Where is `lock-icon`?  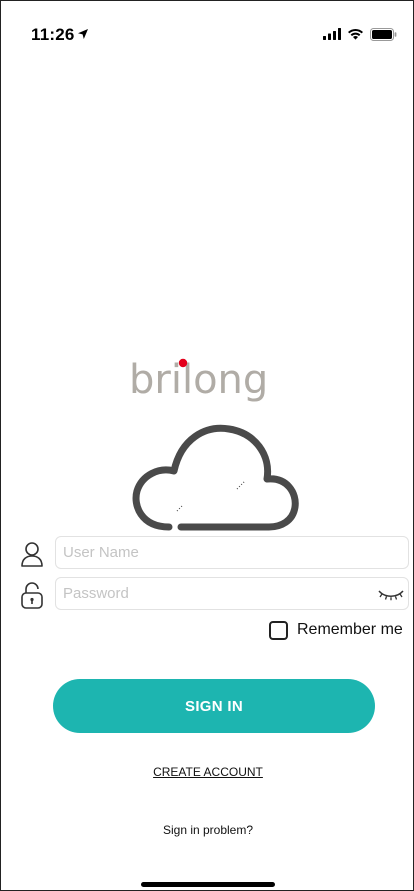 lock-icon is located at coordinates (32, 595).